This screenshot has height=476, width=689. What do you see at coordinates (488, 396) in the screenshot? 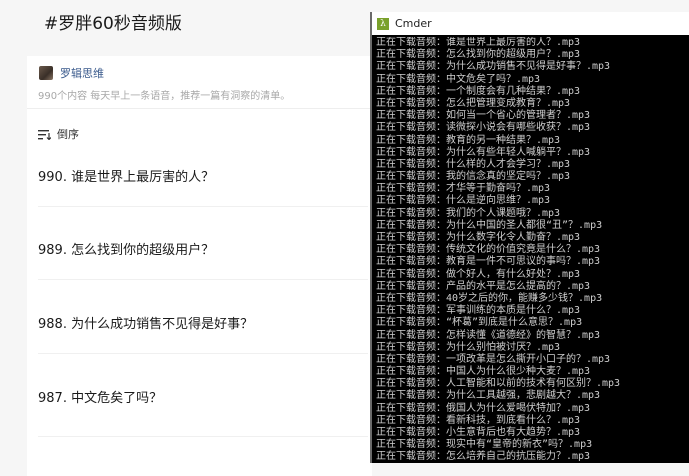
I see `console-line: 正在下载音频：为什么工具越强，悲剧越大？.mp3` at bounding box center [488, 396].